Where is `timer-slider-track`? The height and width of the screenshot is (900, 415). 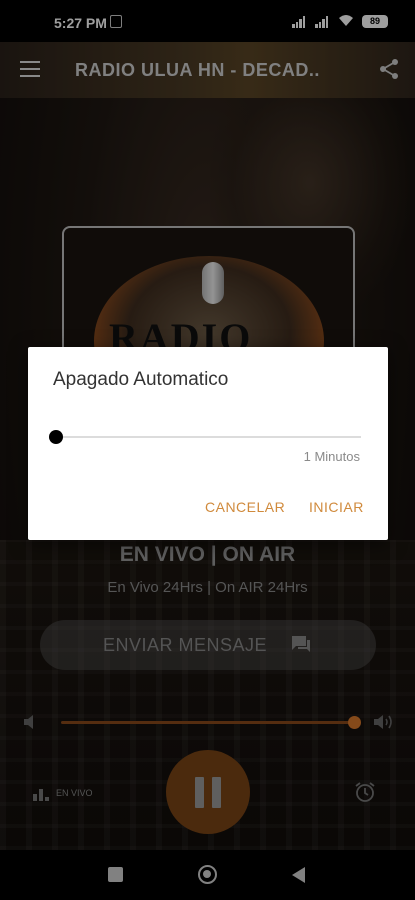 timer-slider-track is located at coordinates (208, 437).